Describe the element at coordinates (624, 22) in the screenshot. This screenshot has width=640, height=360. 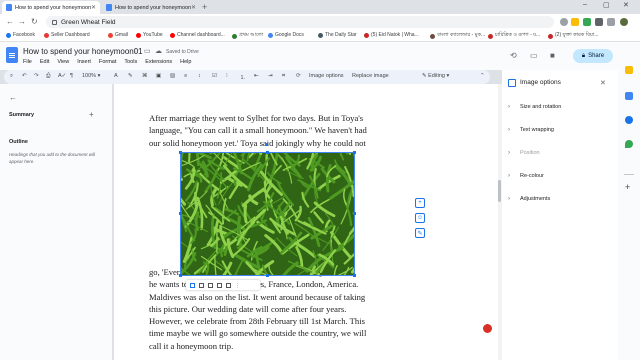
I see `profile-avatar` at that location.